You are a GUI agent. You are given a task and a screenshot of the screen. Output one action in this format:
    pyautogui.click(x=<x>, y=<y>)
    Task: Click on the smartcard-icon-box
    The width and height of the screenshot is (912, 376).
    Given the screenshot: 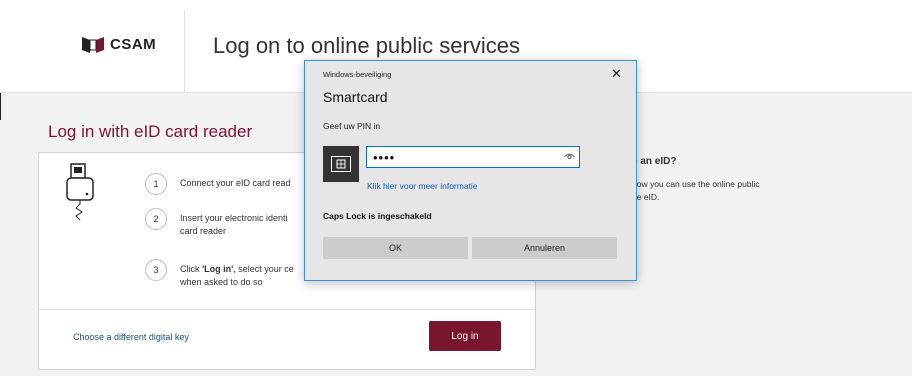 What is the action you would take?
    pyautogui.click(x=341, y=164)
    